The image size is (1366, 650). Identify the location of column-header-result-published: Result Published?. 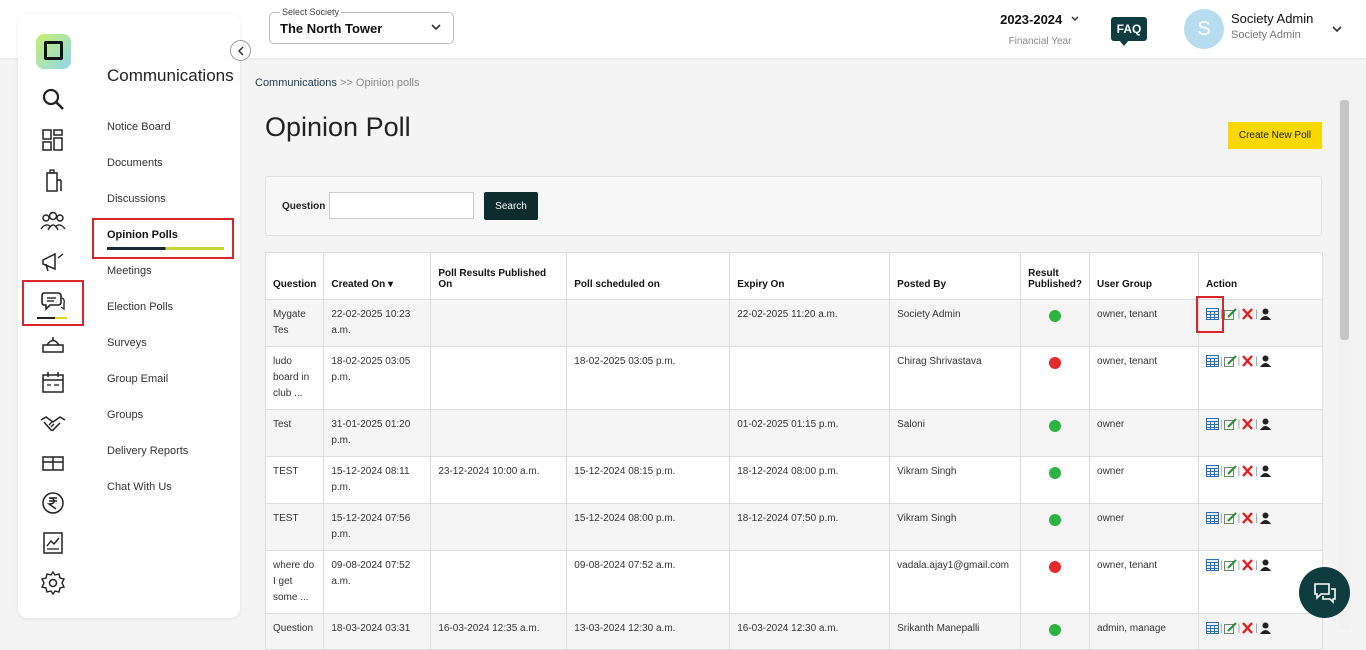
(1055, 276).